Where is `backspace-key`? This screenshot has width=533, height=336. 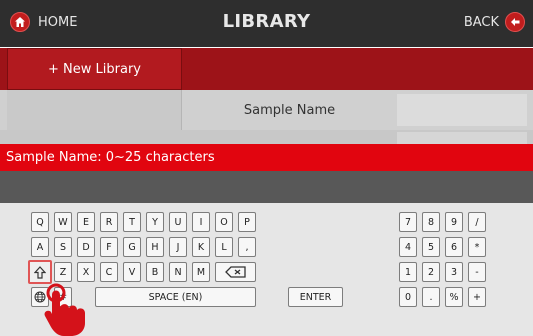 backspace-key is located at coordinates (235, 272).